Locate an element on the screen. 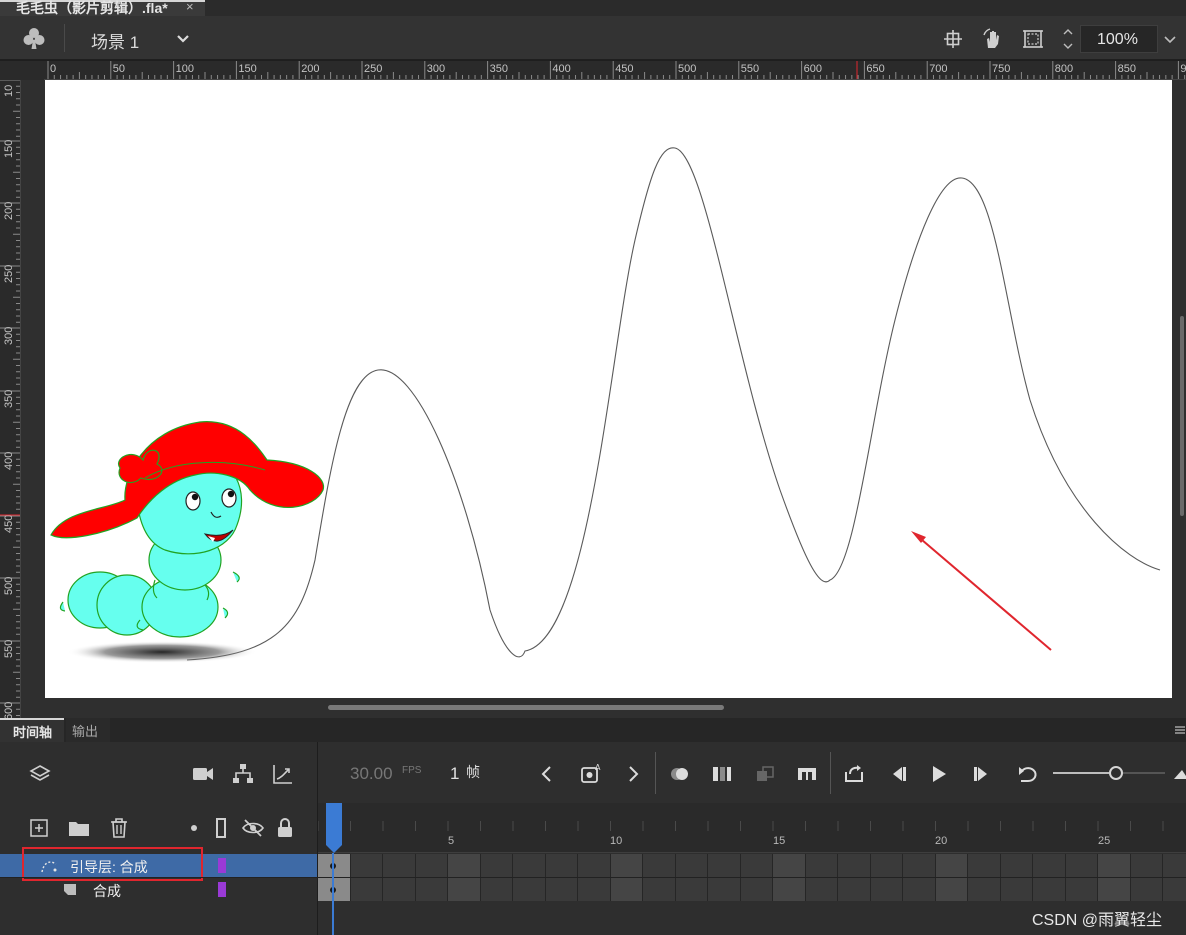  play-icon is located at coordinates (939, 774).